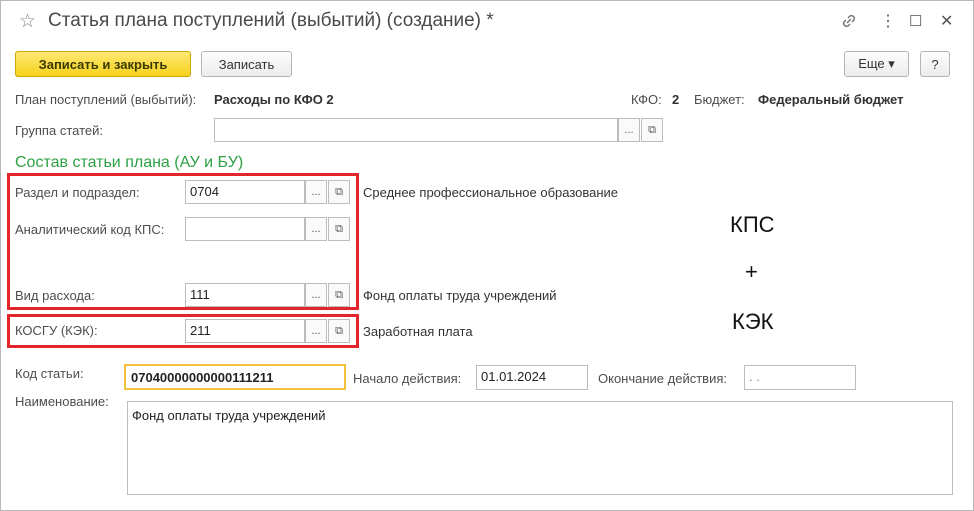  Describe the element at coordinates (946, 22) in the screenshot. I see `close-icon: ✕` at that location.